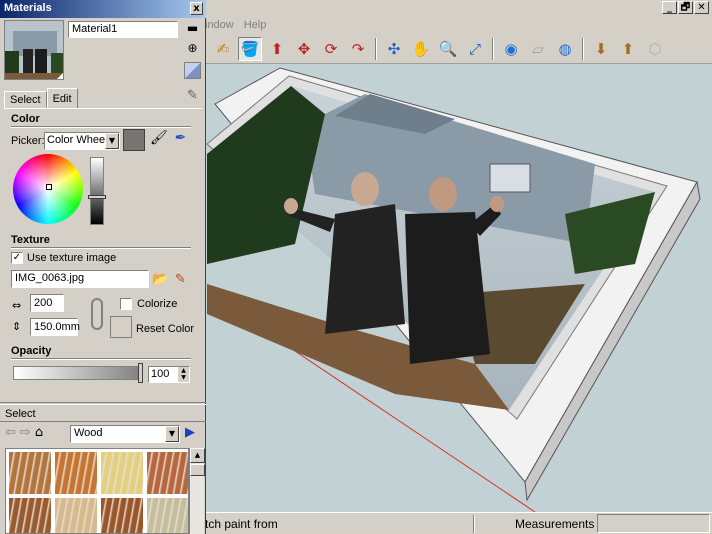 The width and height of the screenshot is (712, 534). Describe the element at coordinates (421, 49) in the screenshot. I see `pan-icon: ✋` at that location.